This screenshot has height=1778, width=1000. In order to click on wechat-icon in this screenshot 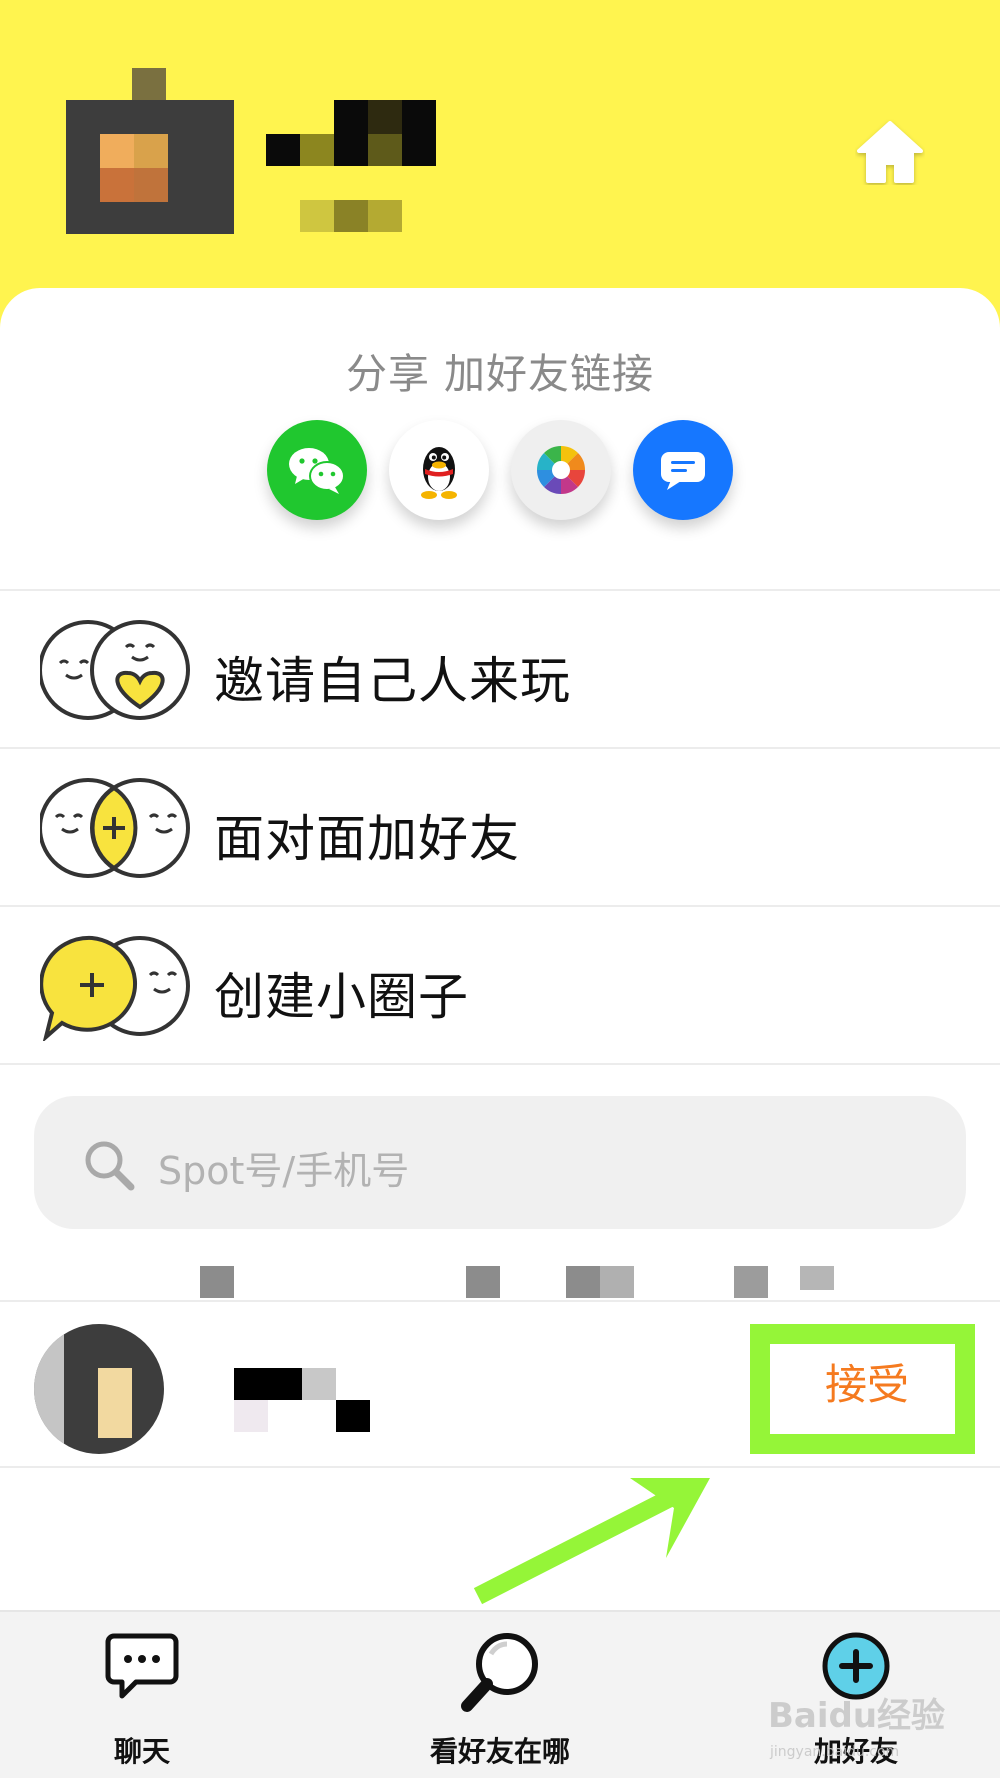, I will do `click(317, 471)`.